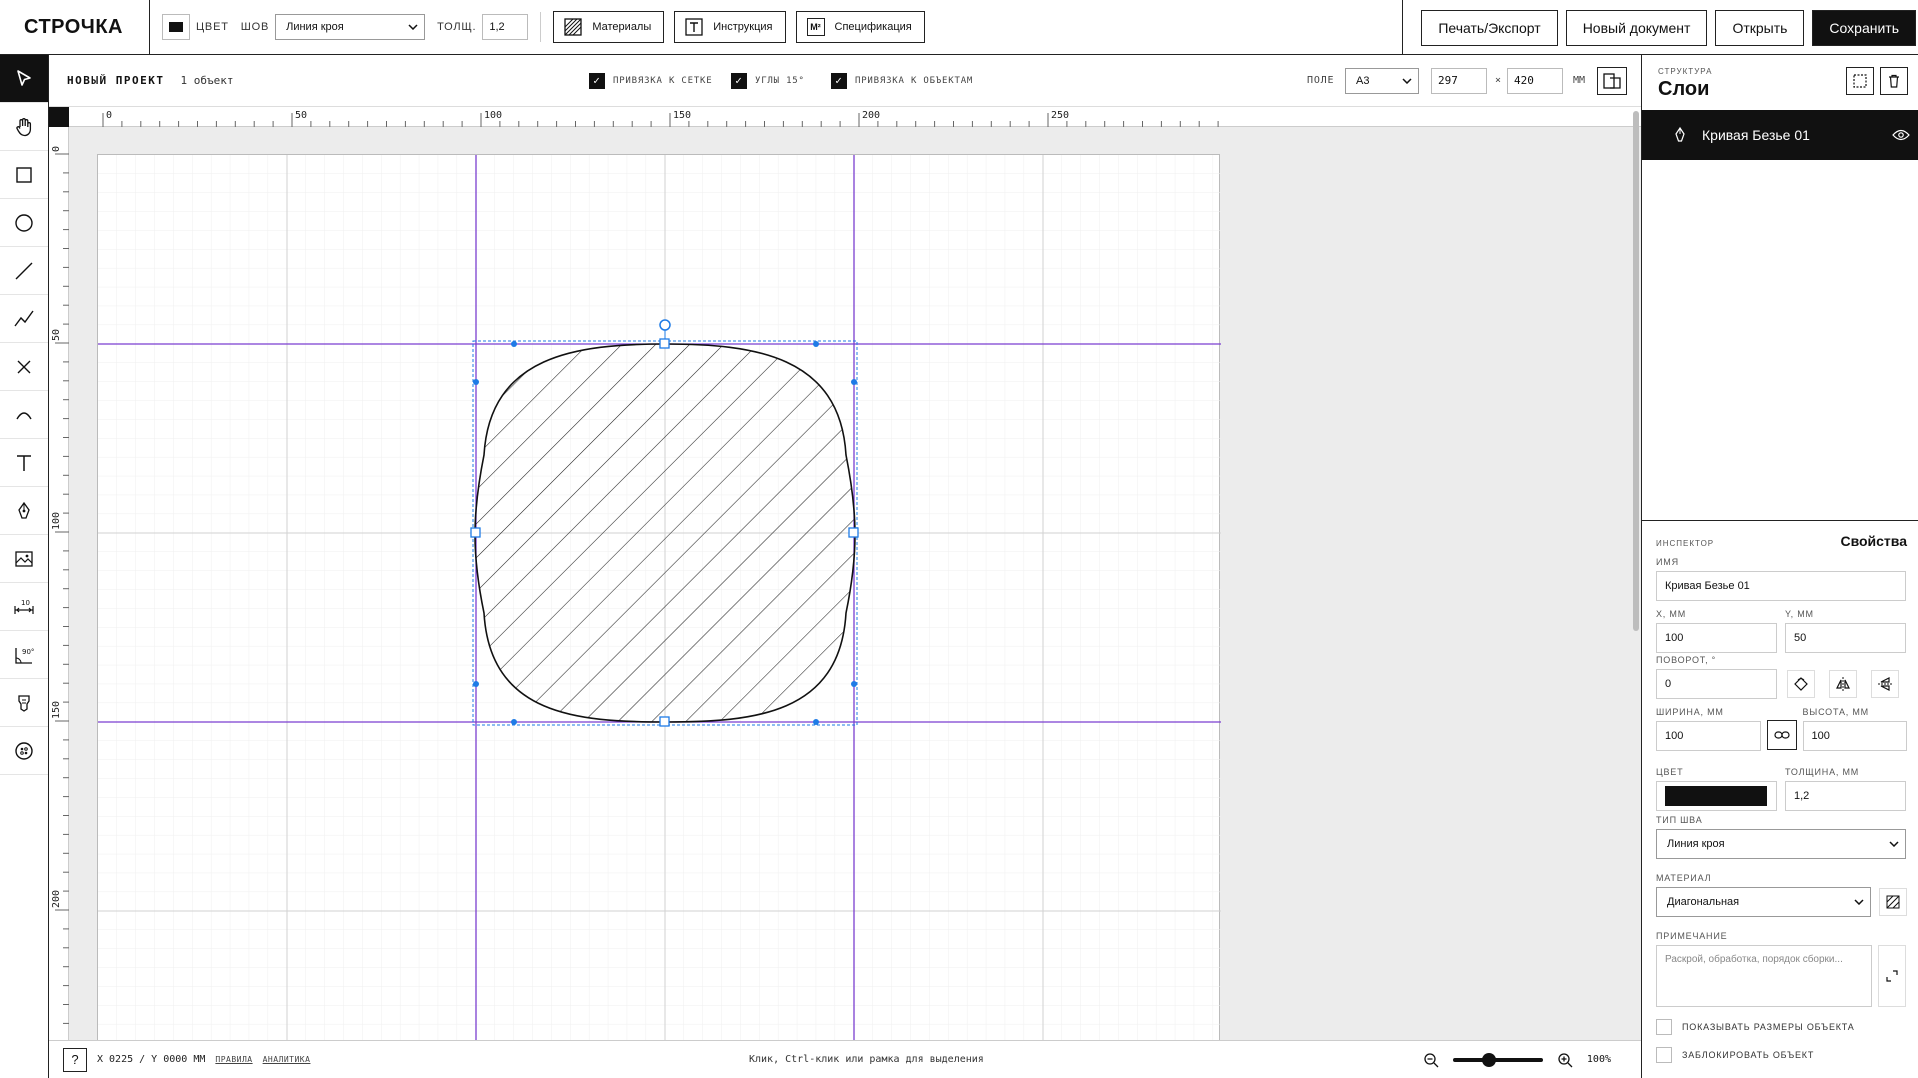 This screenshot has width=1918, height=1078. I want to click on height-input: 100, so click(1854, 736).